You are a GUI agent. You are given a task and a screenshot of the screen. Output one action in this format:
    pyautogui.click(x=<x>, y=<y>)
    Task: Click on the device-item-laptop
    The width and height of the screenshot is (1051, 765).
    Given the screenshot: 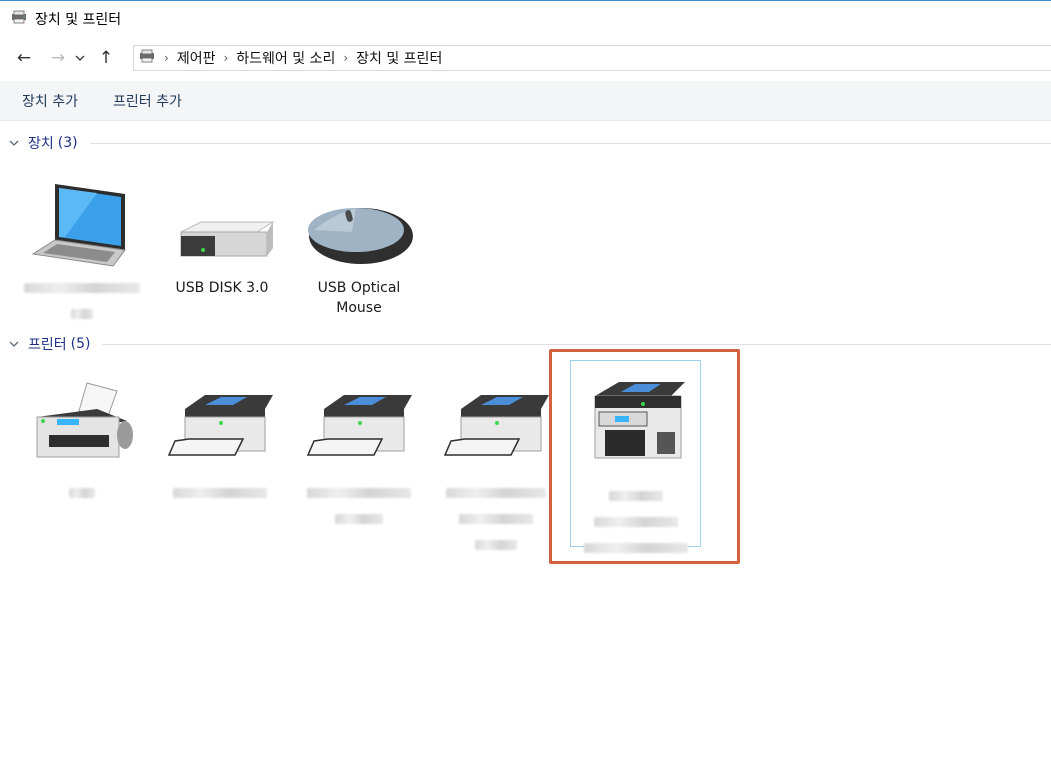 What is the action you would take?
    pyautogui.click(x=82, y=251)
    